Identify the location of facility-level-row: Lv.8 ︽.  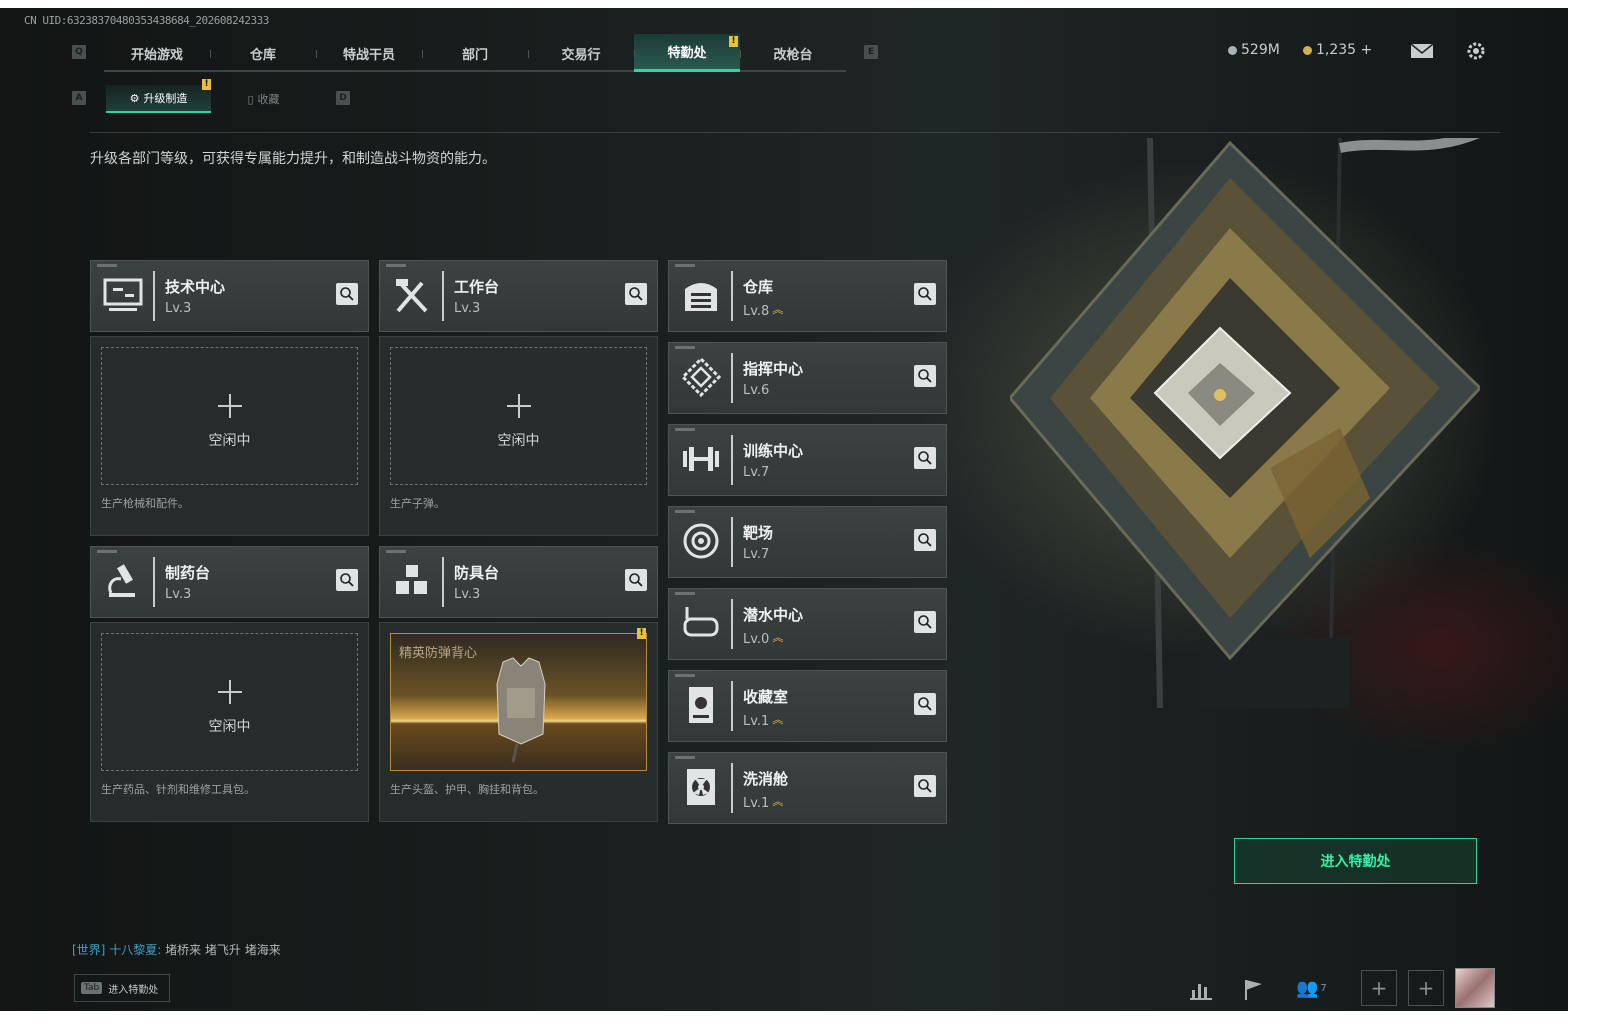
(763, 310).